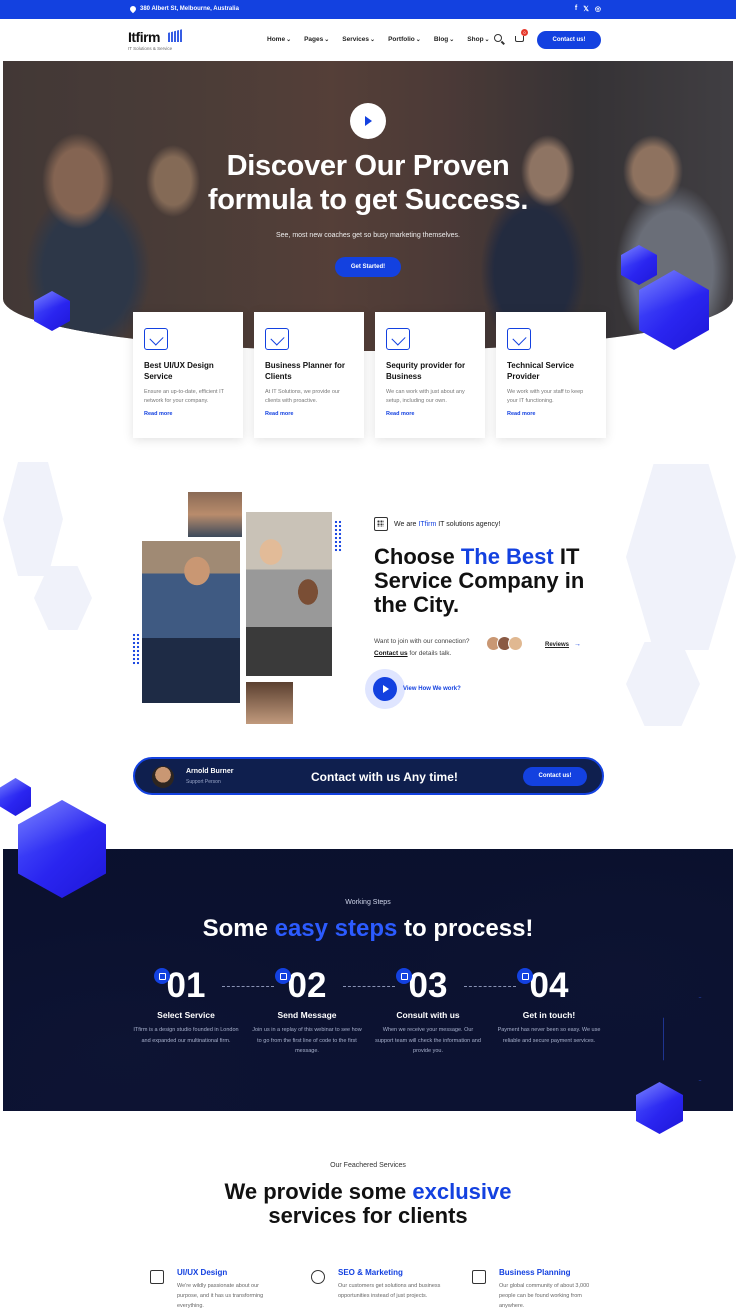  I want to click on nav-shop: Shop, so click(478, 39).